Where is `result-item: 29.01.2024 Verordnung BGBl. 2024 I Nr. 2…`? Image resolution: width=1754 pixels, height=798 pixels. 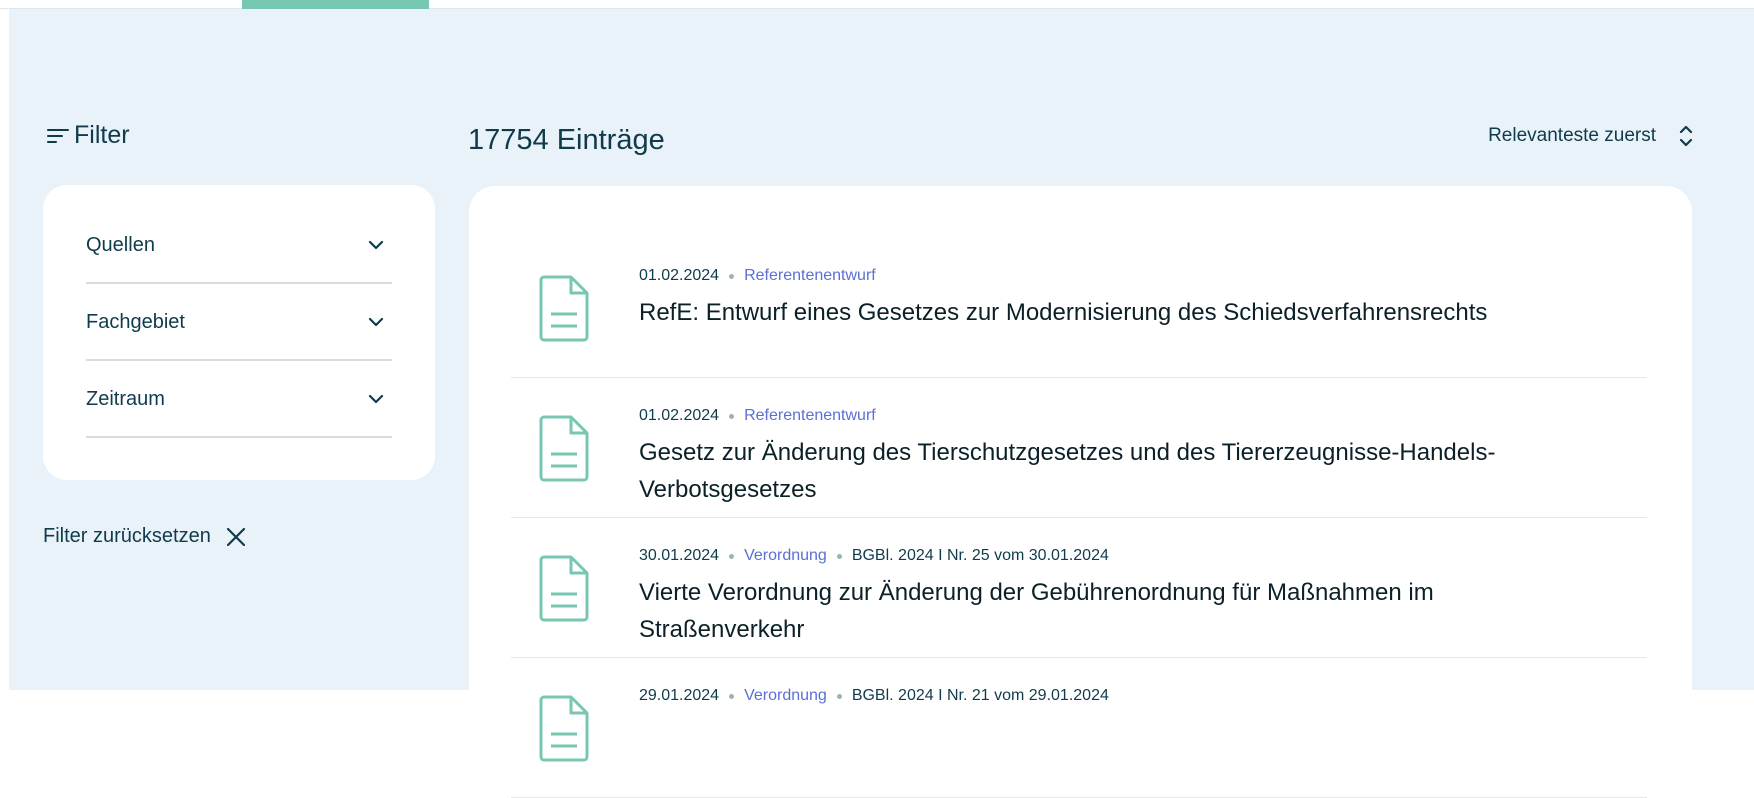
result-item: 29.01.2024 Verordnung BGBl. 2024 I Nr. 2… is located at coordinates (1079, 728).